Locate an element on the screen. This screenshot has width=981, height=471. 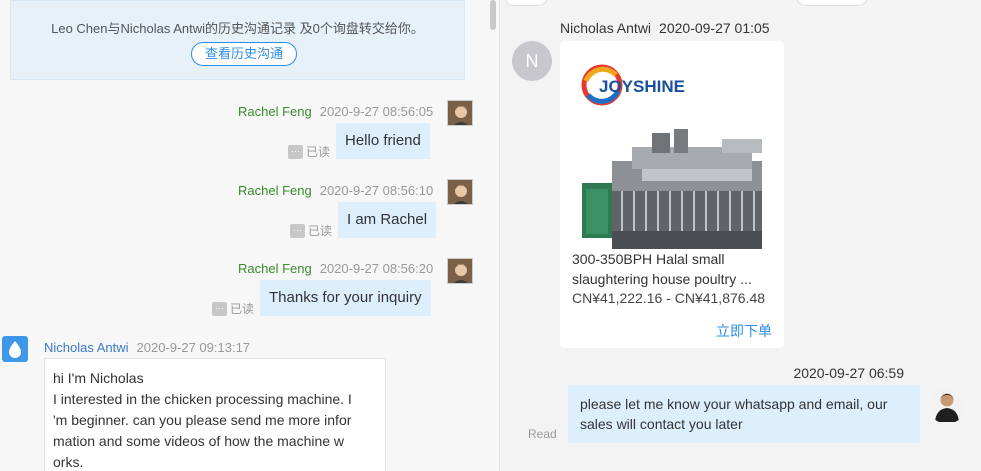
customer-avatar is located at coordinates (15, 349).